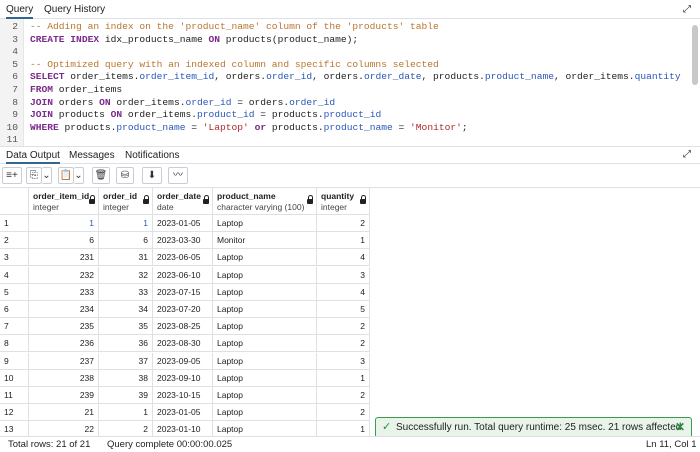 The height and width of the screenshot is (452, 700). I want to click on column-header: order_date date, so click(183, 201).